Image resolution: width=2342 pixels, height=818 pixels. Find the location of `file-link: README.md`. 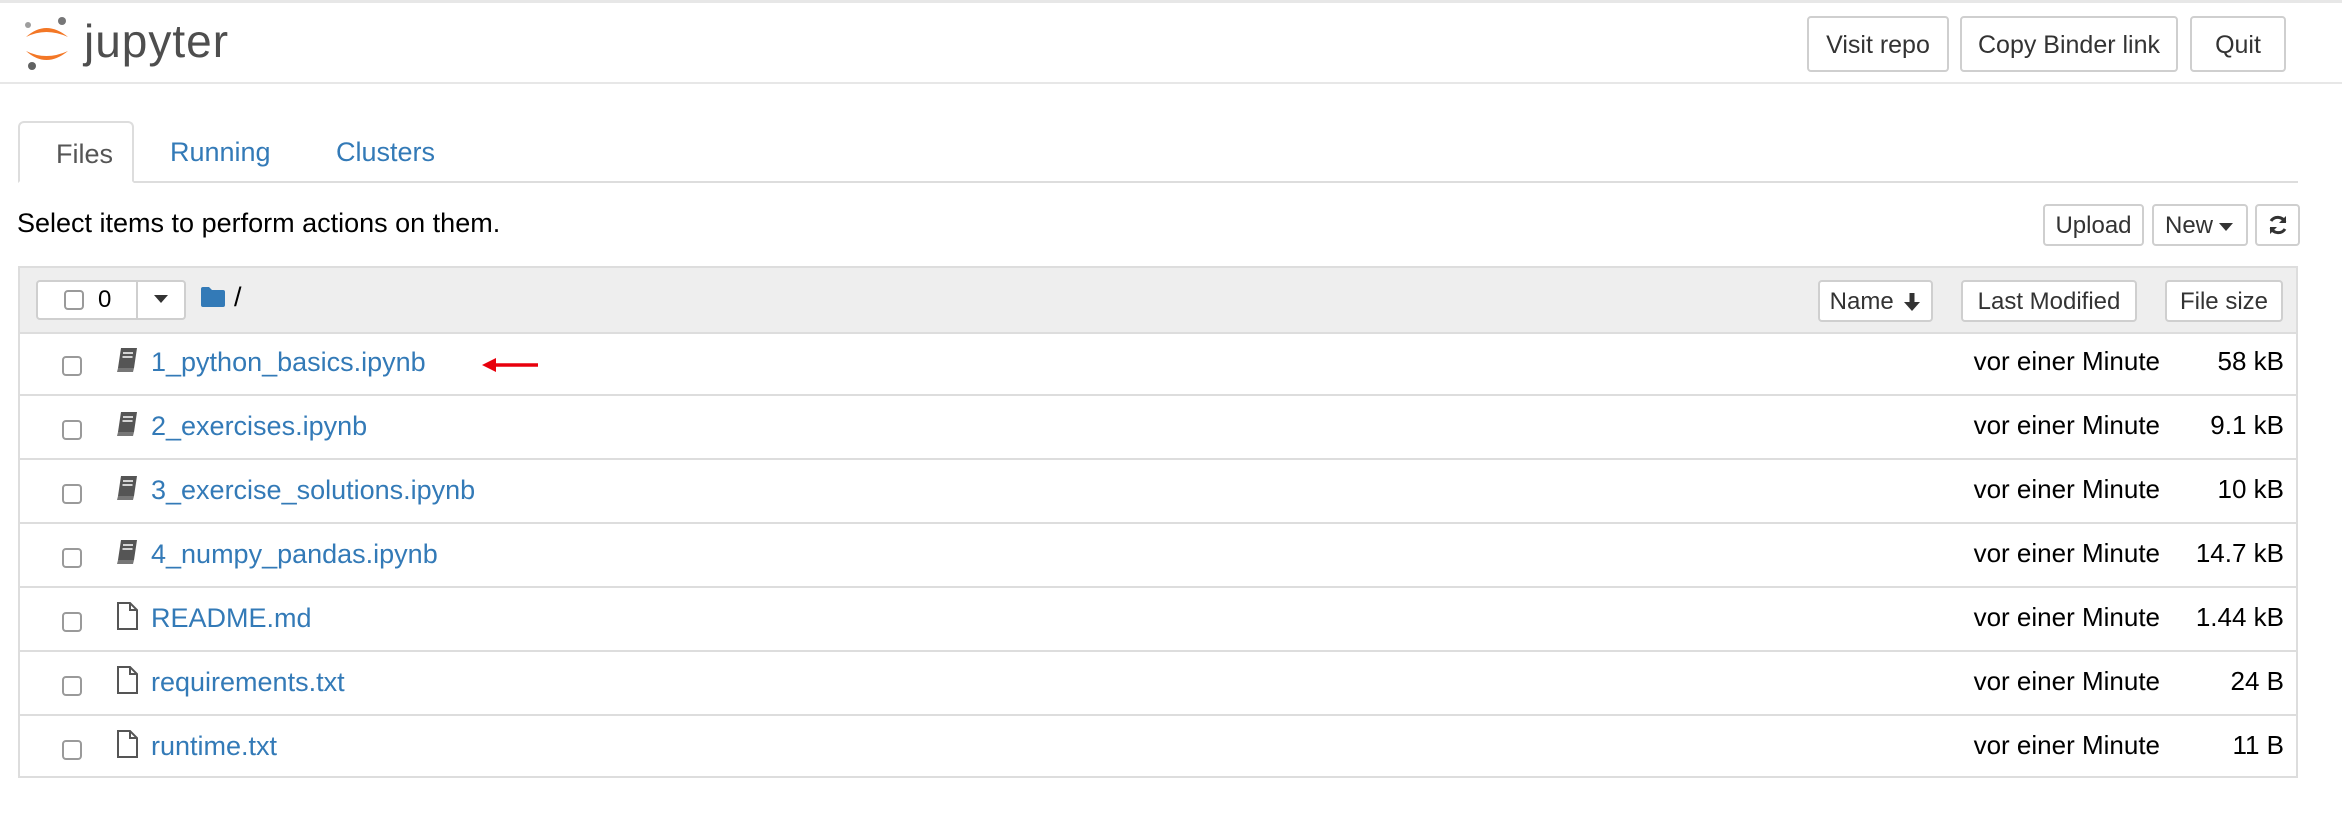

file-link: README.md is located at coordinates (231, 618).